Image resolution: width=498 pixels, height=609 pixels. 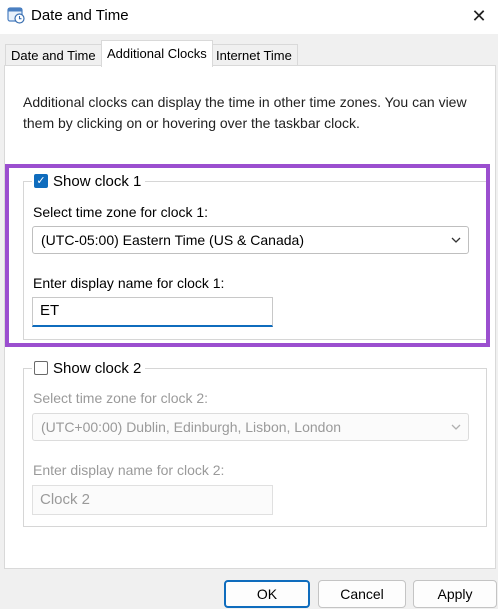 I want to click on ok-button: OK, so click(x=267, y=594).